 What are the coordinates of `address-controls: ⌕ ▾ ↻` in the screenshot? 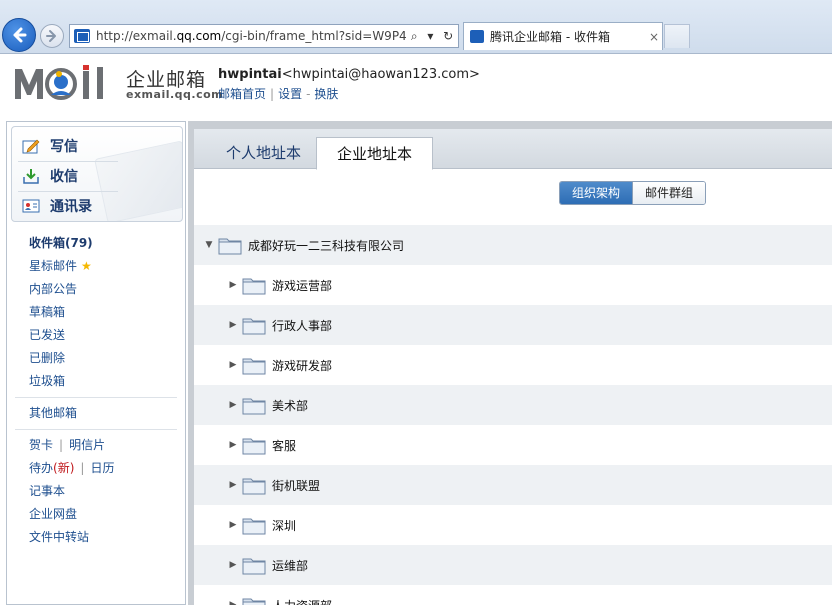 It's located at (432, 36).